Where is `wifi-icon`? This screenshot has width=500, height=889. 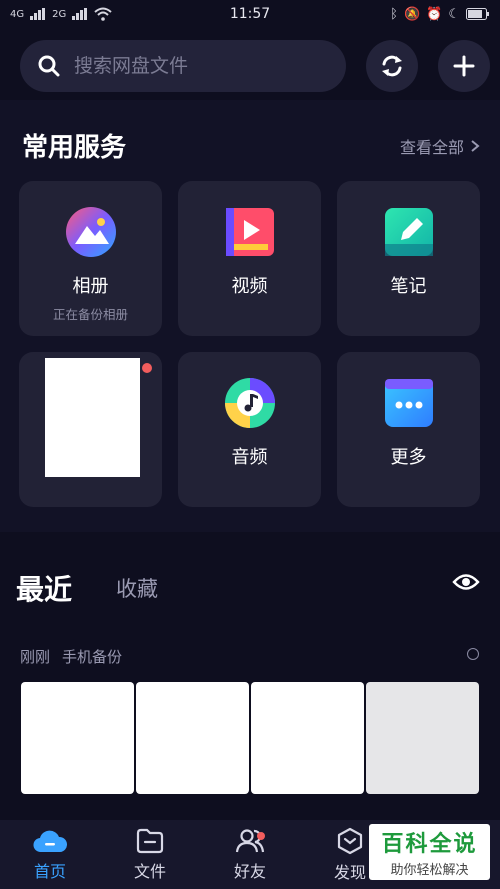 wifi-icon is located at coordinates (103, 14).